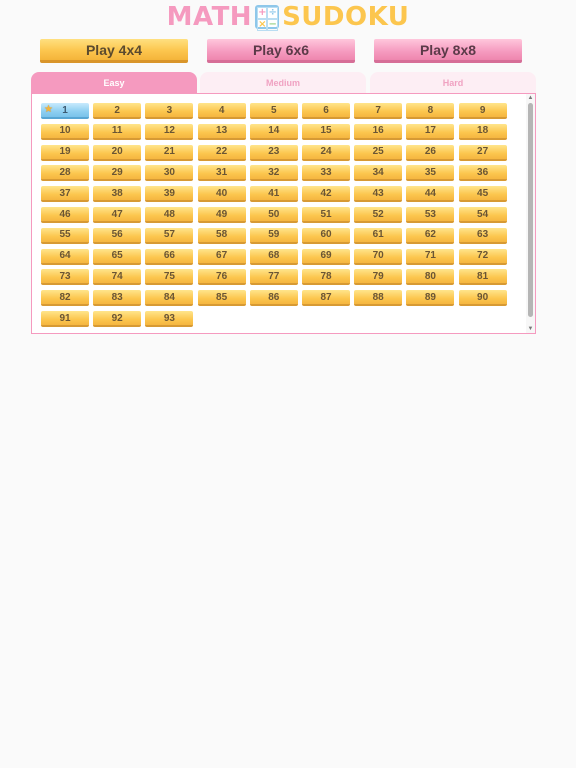  I want to click on level-button-58: 58, so click(221, 235).